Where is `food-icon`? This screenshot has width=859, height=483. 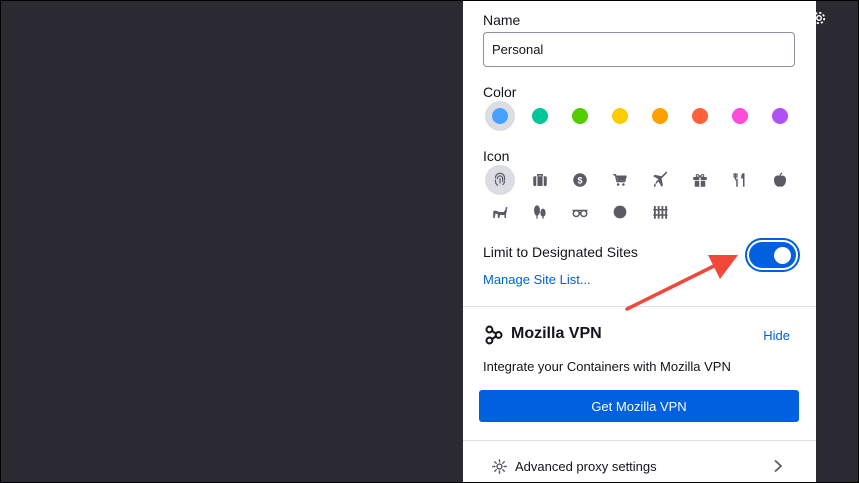
food-icon is located at coordinates (739, 180).